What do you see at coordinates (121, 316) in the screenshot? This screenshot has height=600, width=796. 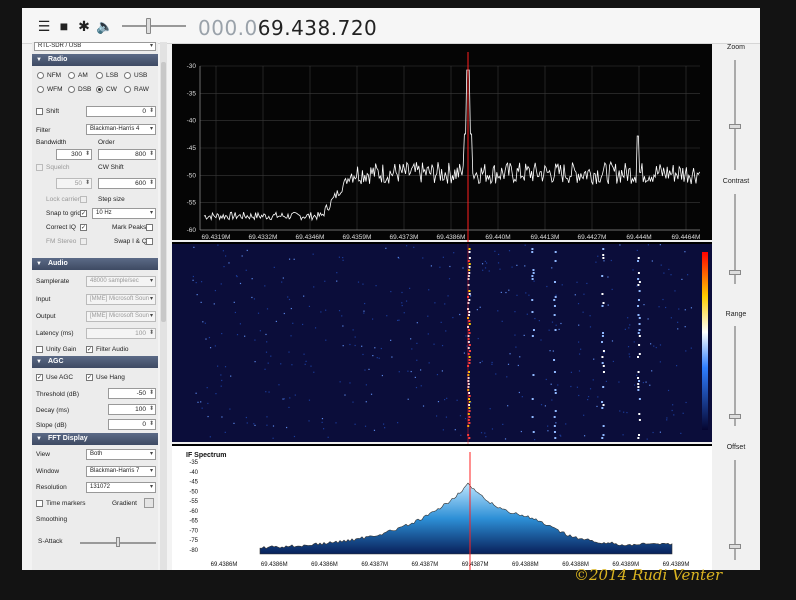 I see `output-device-select: [MME] Microsoft Soun` at bounding box center [121, 316].